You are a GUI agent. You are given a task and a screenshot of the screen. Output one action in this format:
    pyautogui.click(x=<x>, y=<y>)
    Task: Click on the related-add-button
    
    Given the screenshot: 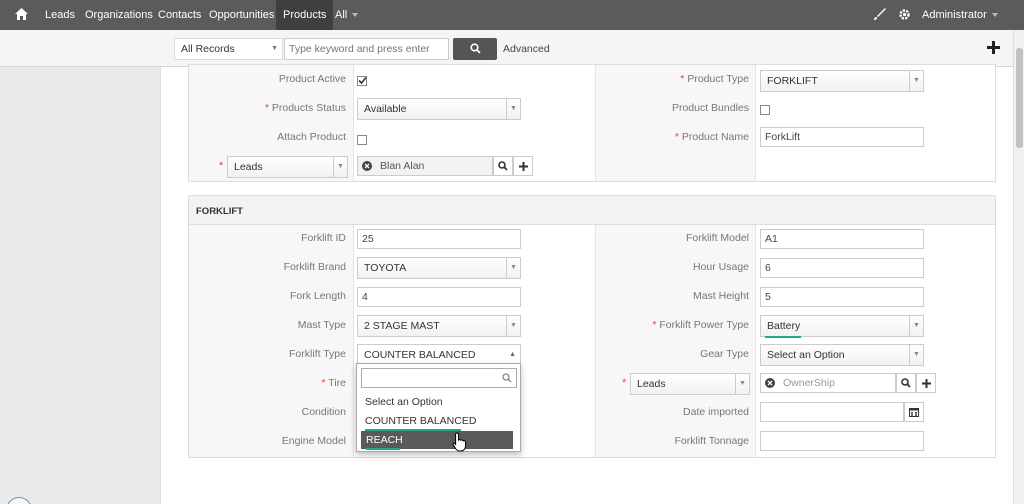 What is the action you would take?
    pyautogui.click(x=523, y=166)
    